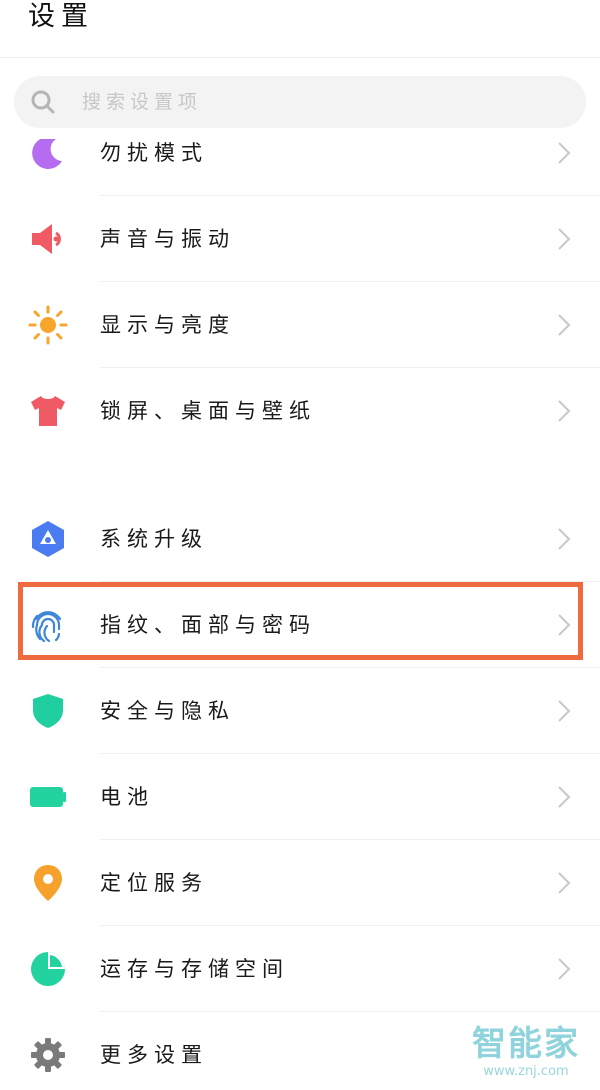  What do you see at coordinates (300, 102) in the screenshot?
I see `search-input: 搜索设置项` at bounding box center [300, 102].